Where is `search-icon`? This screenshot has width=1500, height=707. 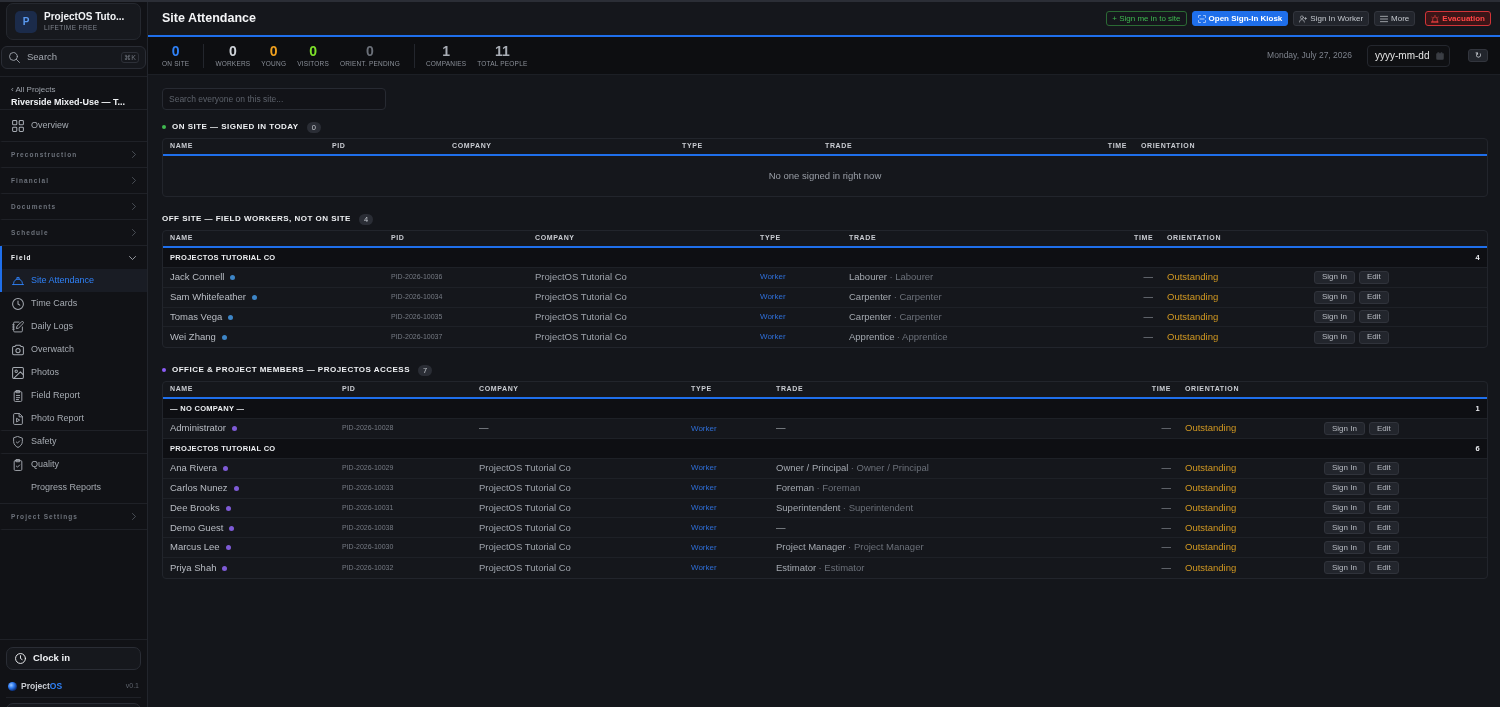 search-icon is located at coordinates (14, 57).